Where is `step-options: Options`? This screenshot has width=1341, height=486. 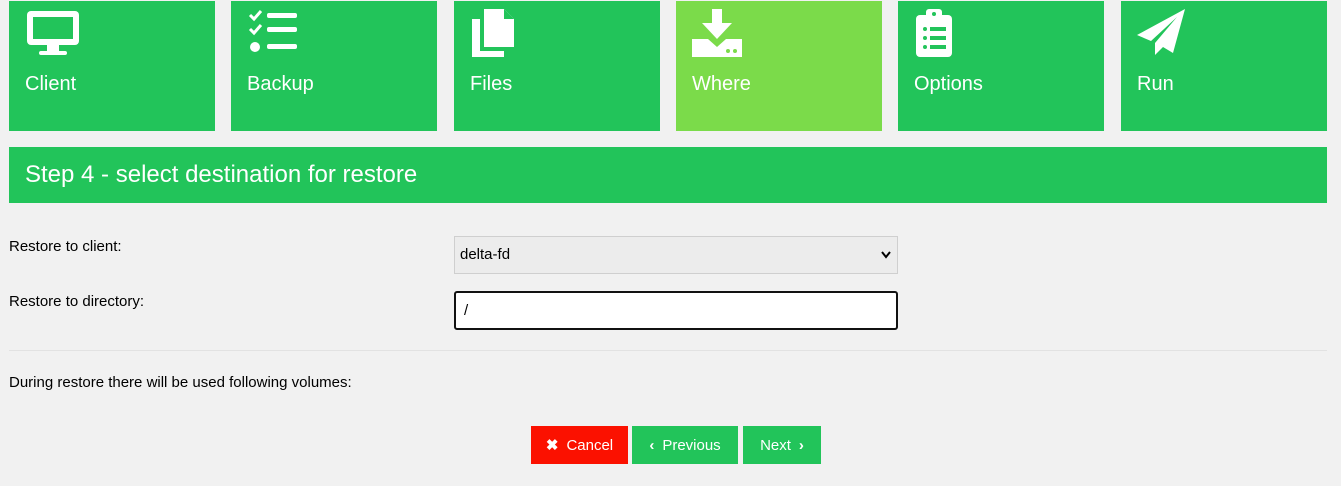 step-options: Options is located at coordinates (1001, 66).